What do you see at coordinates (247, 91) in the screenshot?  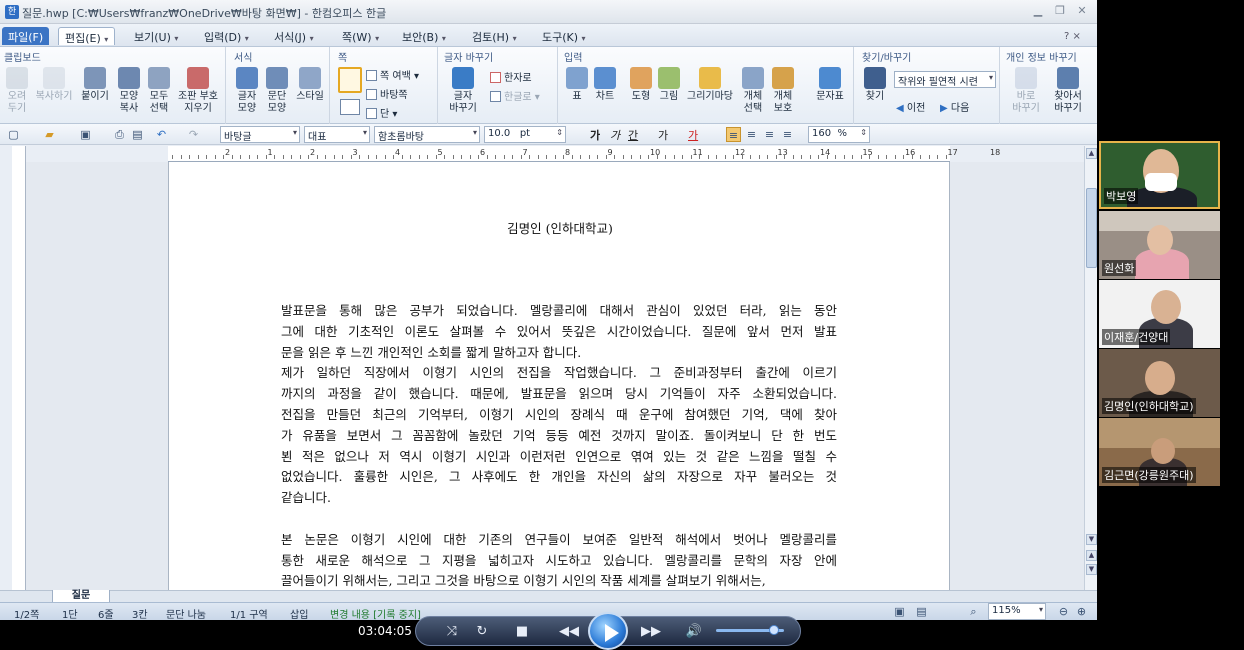 I see `char-shape-button: 글자 모양` at bounding box center [247, 91].